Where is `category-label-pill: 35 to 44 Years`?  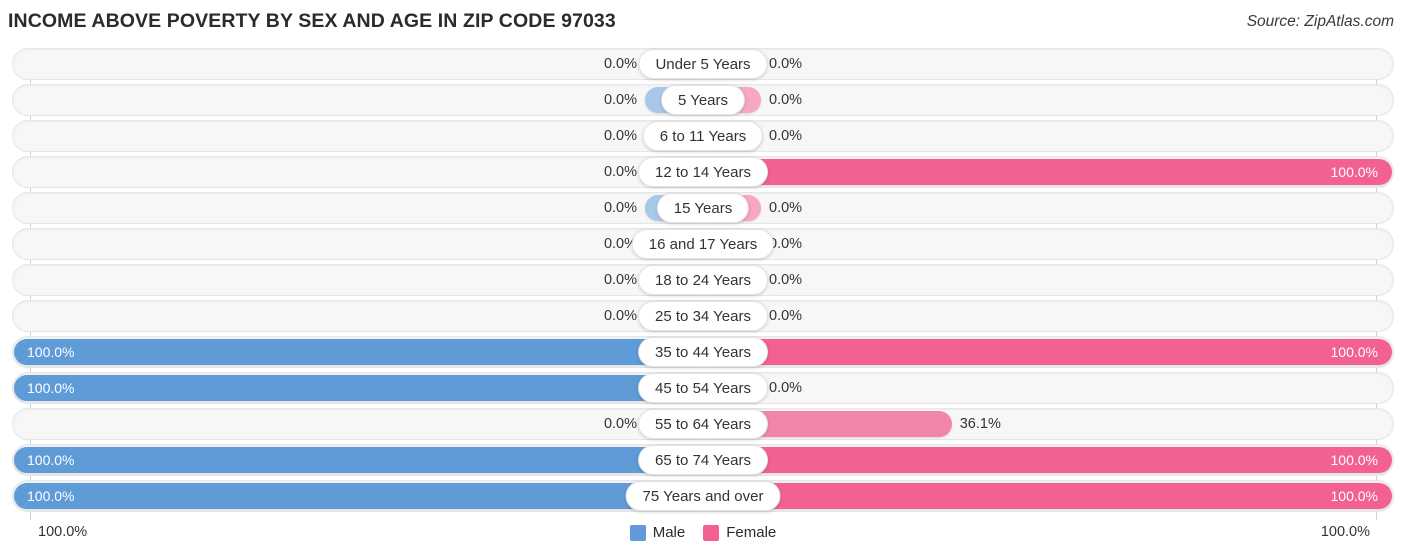 category-label-pill: 35 to 44 Years is located at coordinates (703, 352).